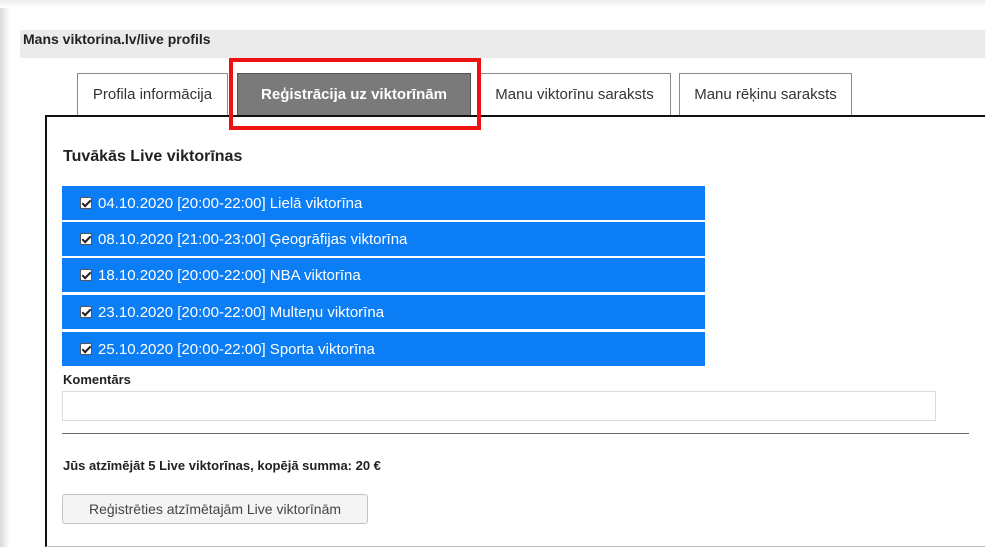 This screenshot has height=547, width=985. Describe the element at coordinates (515, 433) in the screenshot. I see `section-divider` at that location.